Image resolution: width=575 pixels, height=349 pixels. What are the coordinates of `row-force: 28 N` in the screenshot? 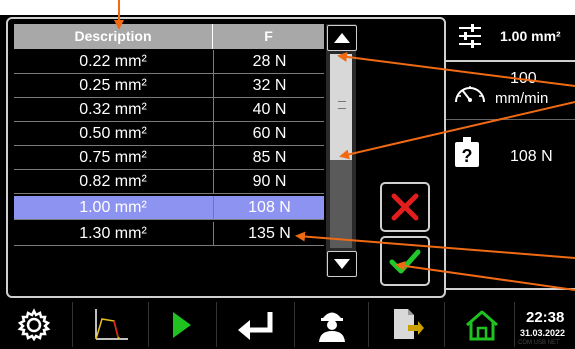 It's located at (269, 61).